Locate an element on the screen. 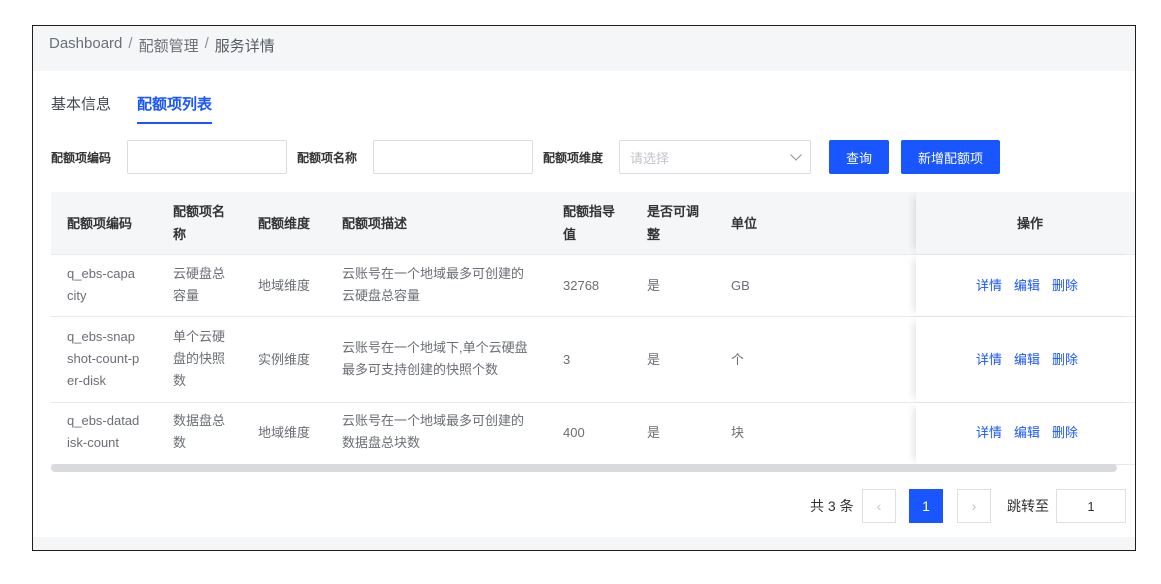  filter-bar: 配额项编码 配额项名称 配额项维度 请选择 查询 新增配额项 is located at coordinates (591, 157).